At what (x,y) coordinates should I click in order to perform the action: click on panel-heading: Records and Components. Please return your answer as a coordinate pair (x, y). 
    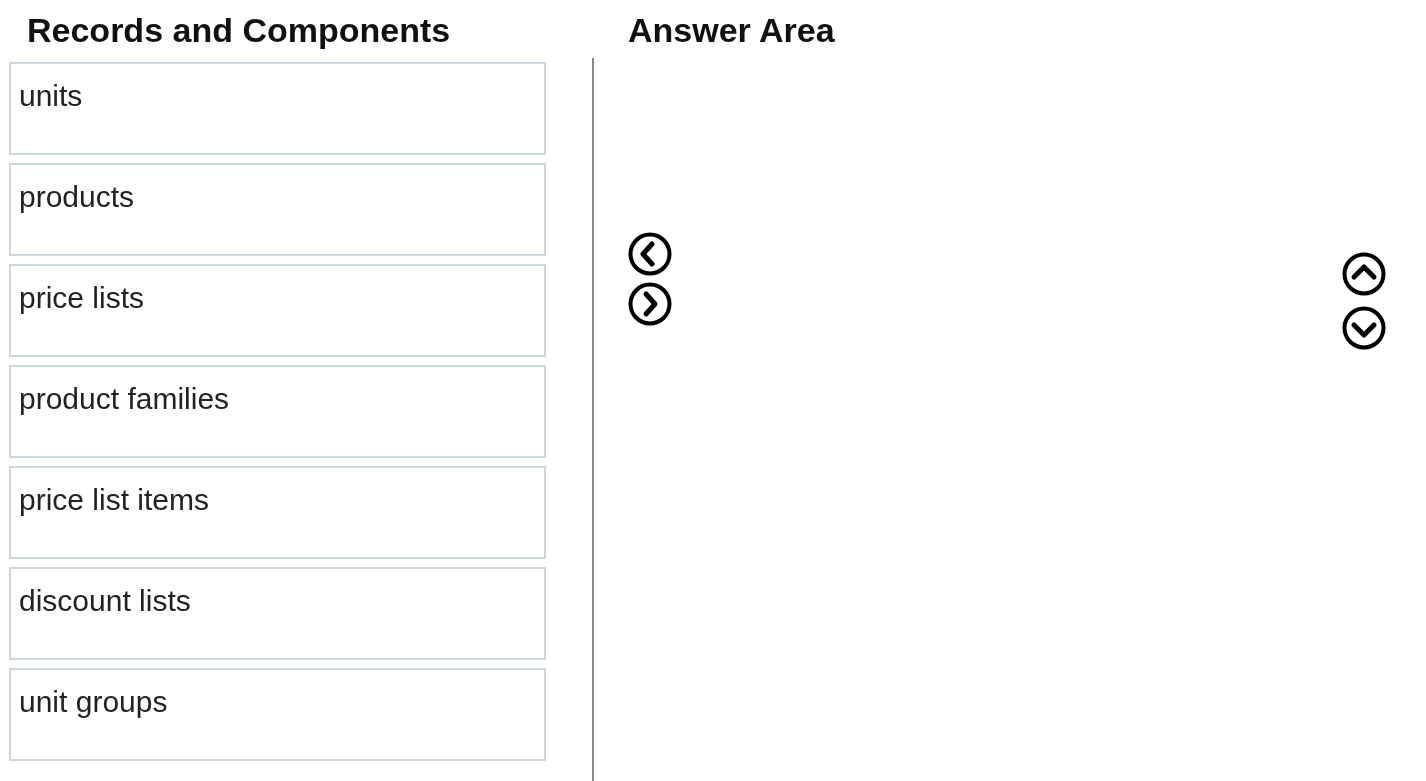
    Looking at the image, I should click on (239, 30).